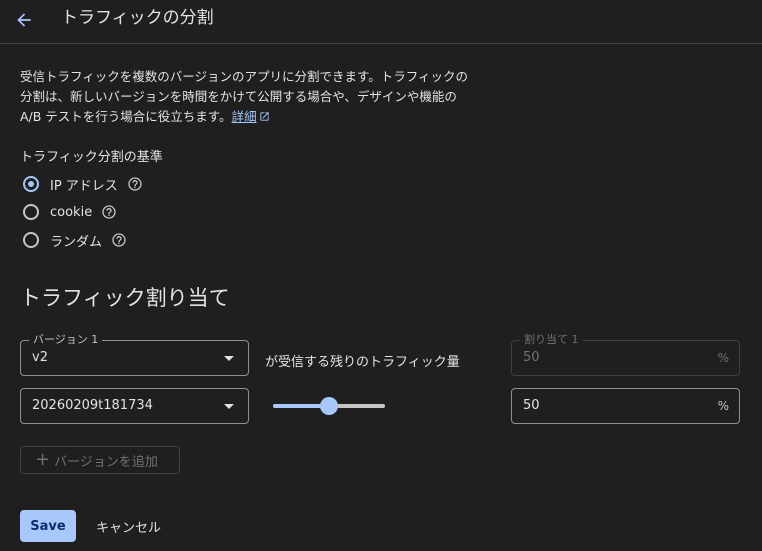 The image size is (762, 551). What do you see at coordinates (625, 354) in the screenshot?
I see `allocation-1-field: 割り当て 1 50 %` at bounding box center [625, 354].